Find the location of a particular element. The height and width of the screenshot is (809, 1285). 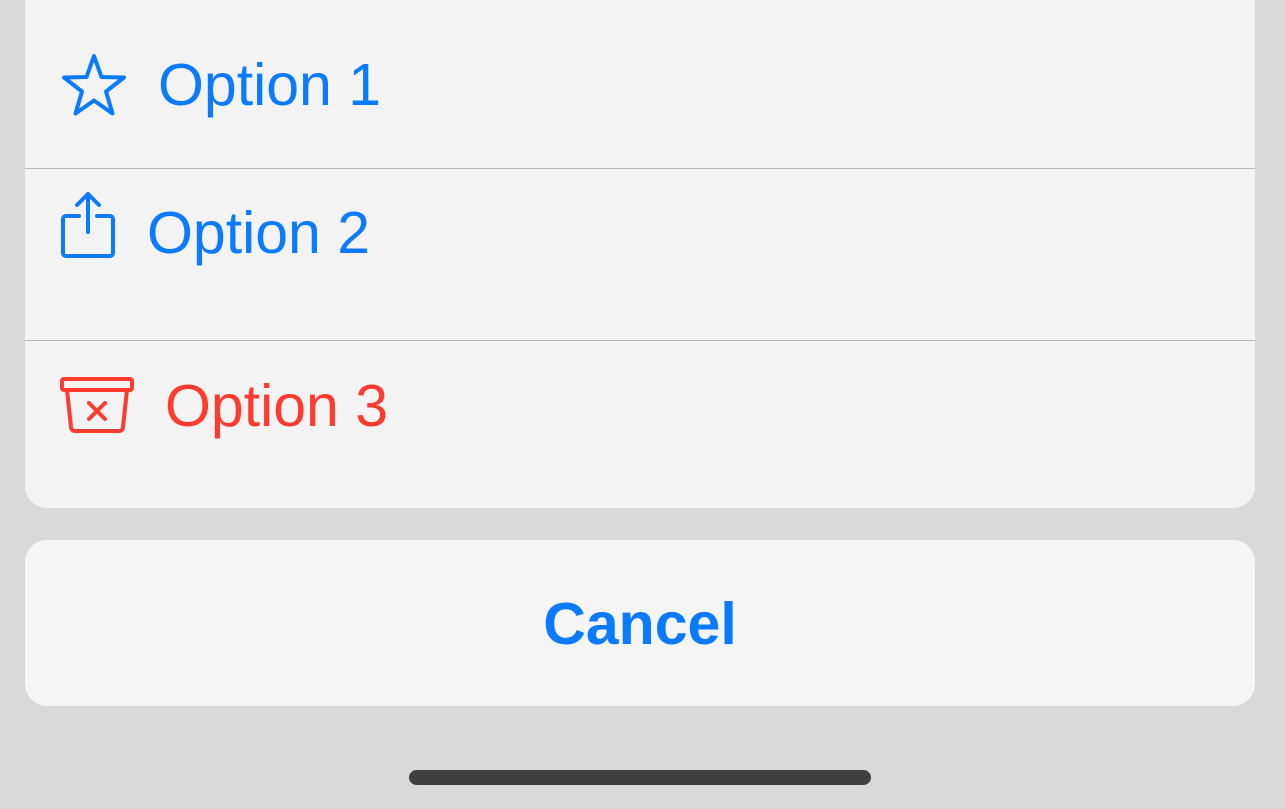

option-2-label: Option 2 is located at coordinates (259, 233).